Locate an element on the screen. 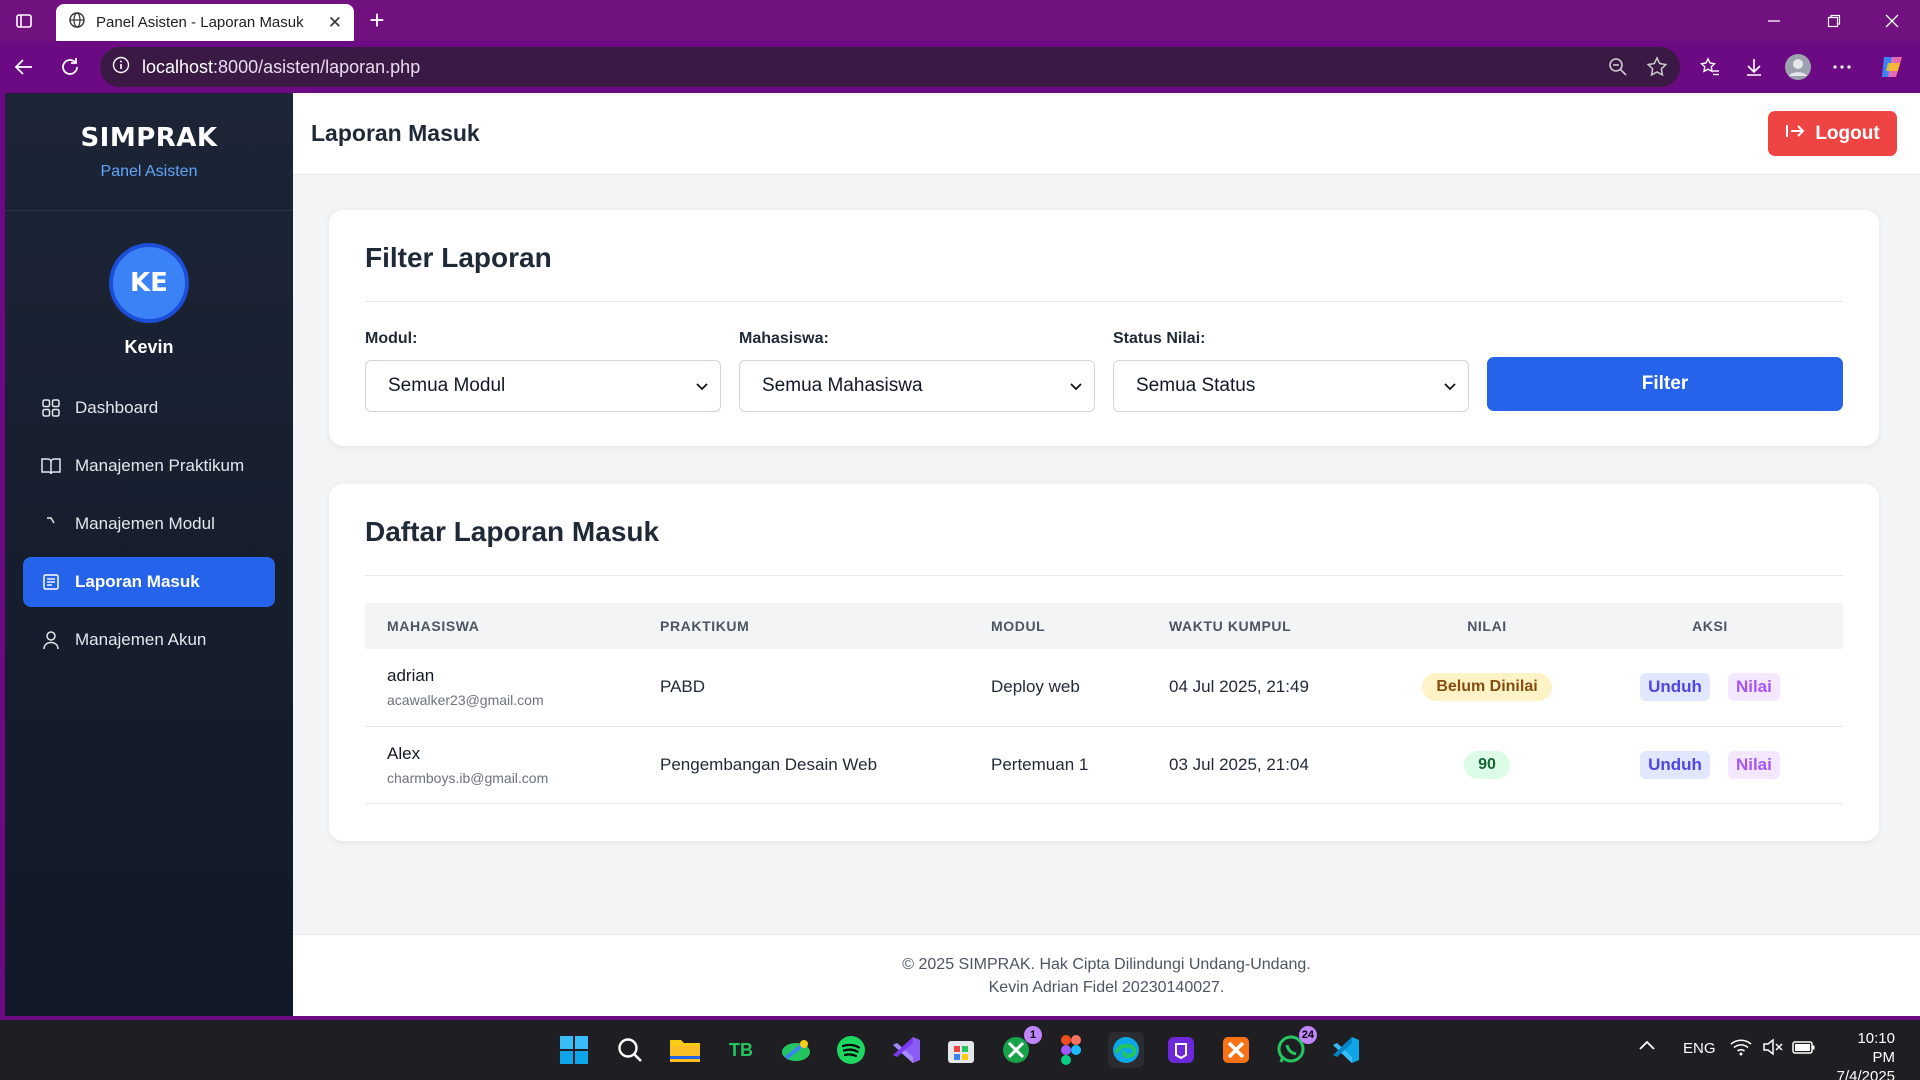 Image resolution: width=1920 pixels, height=1080 pixels. mahasiswa-label: Mahasiswa: is located at coordinates (784, 338).